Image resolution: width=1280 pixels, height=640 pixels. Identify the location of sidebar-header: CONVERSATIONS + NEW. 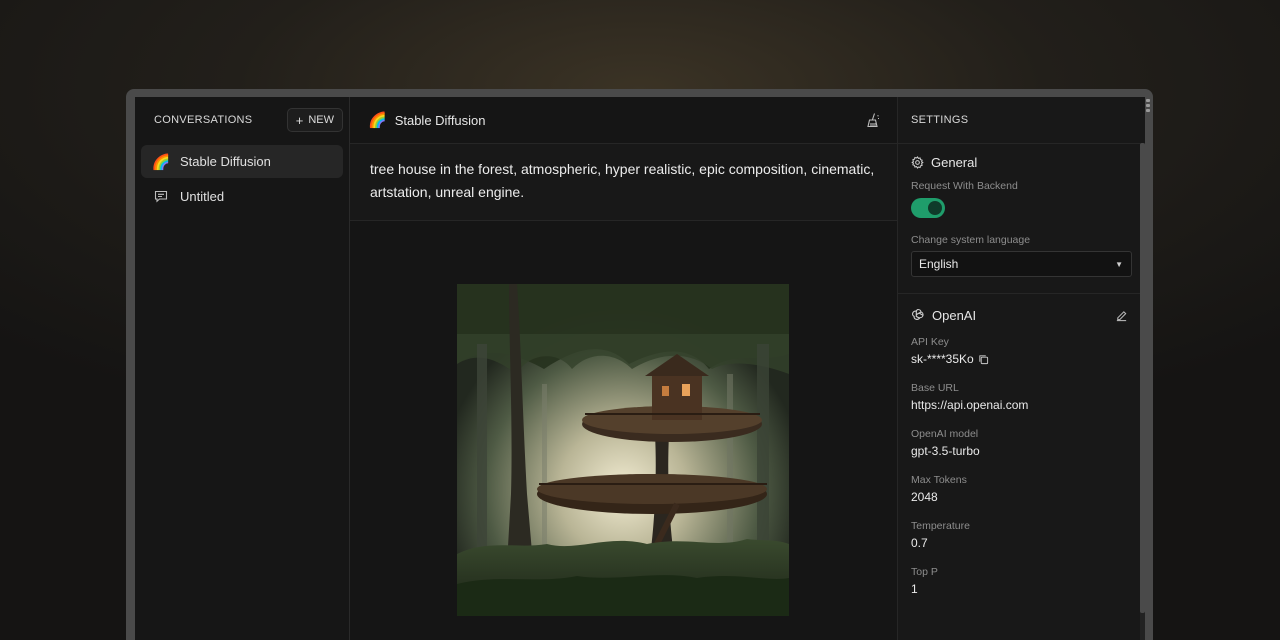
(242, 120).